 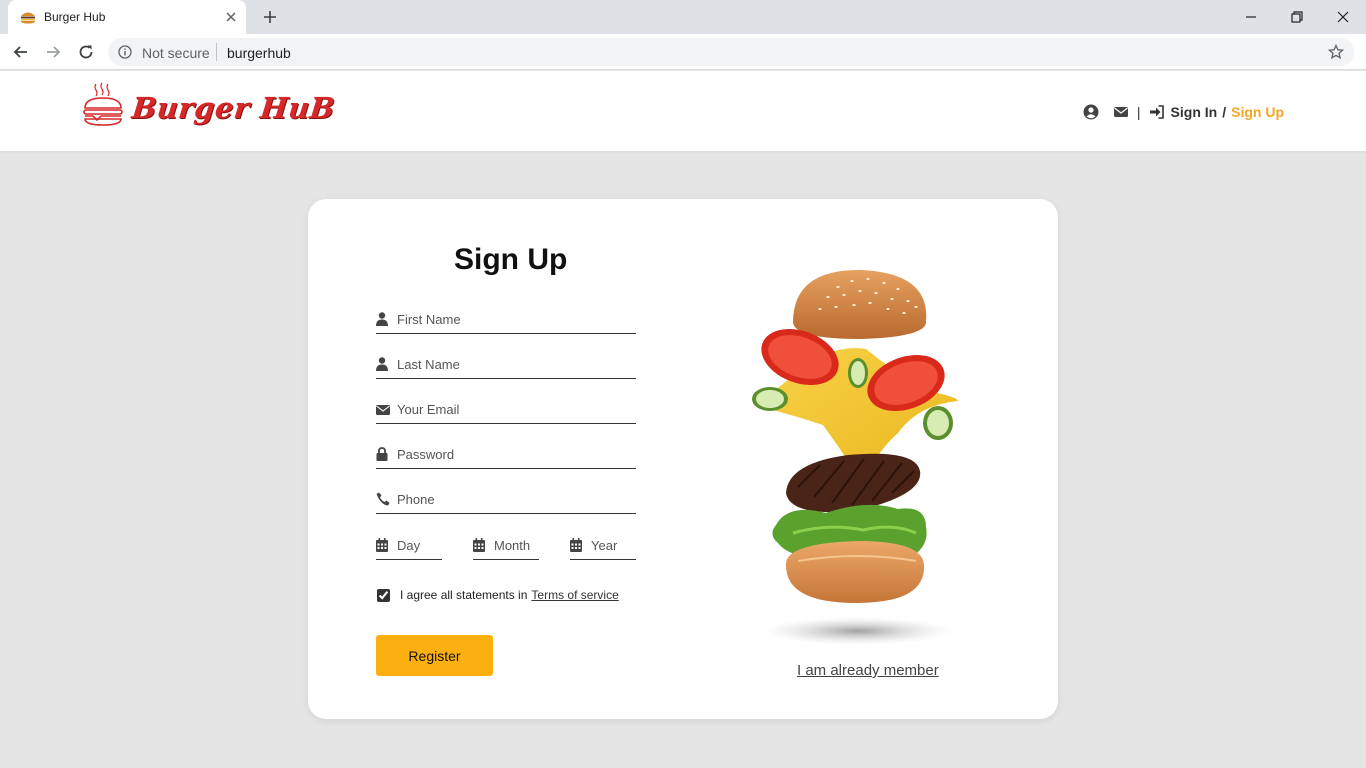 I want to click on password-field, so click(x=506, y=454).